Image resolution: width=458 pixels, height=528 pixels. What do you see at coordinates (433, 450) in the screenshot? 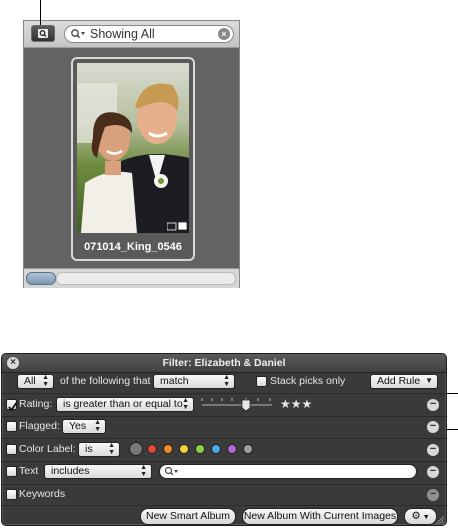
I see `remove-color-label-rule-icon: −` at bounding box center [433, 450].